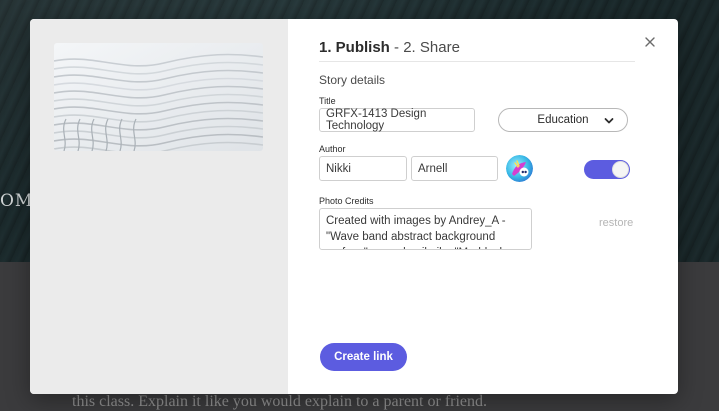 The width and height of the screenshot is (719, 411). I want to click on chevron-down-icon, so click(609, 122).